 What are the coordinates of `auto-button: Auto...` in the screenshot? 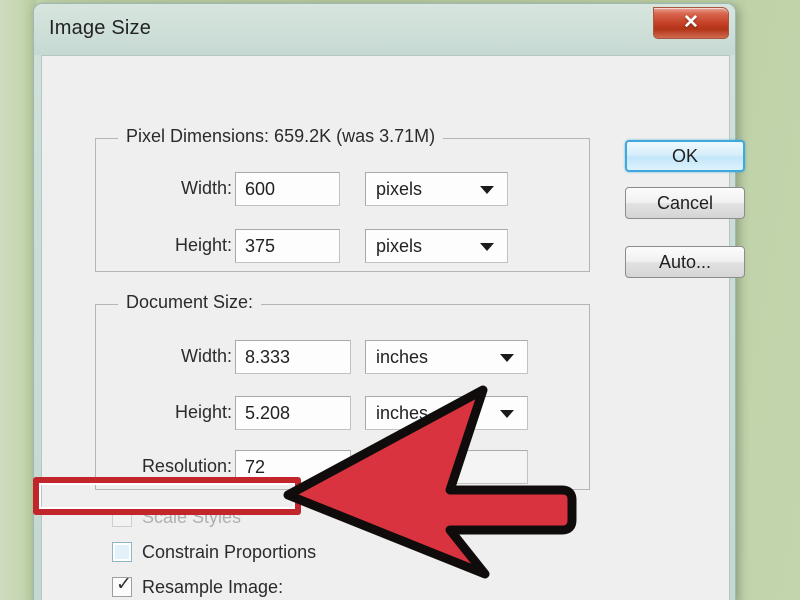 It's located at (685, 262).